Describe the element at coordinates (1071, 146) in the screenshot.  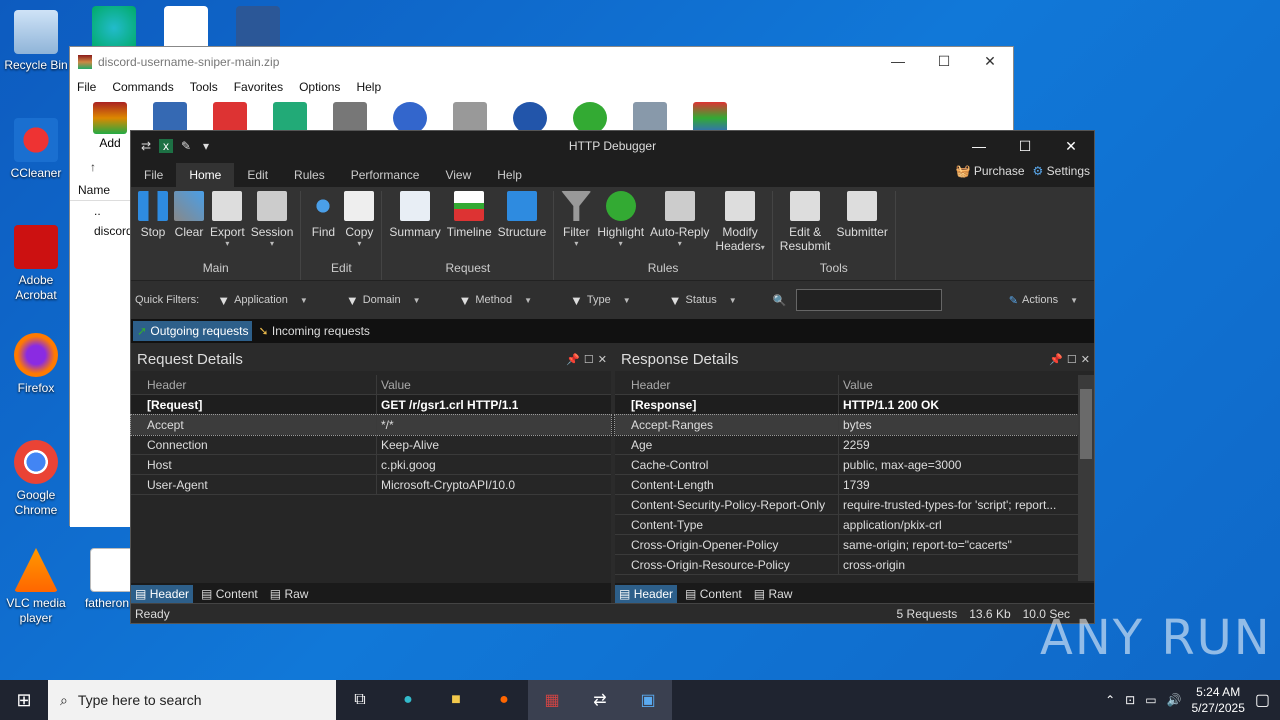
I see `hd-close-button: ✕` at that location.